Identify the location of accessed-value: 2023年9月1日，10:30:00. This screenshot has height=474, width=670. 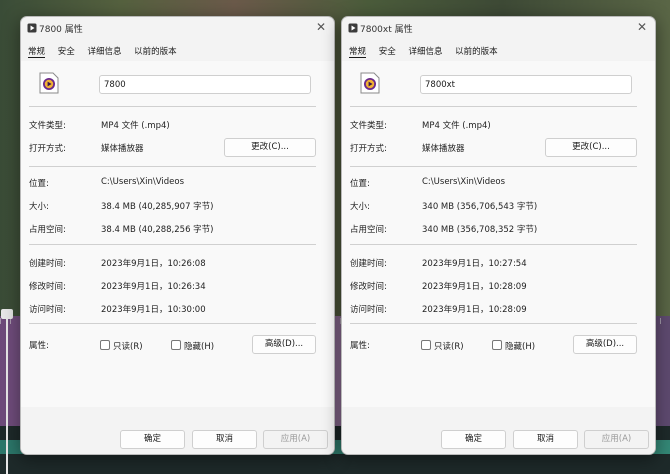
(153, 310).